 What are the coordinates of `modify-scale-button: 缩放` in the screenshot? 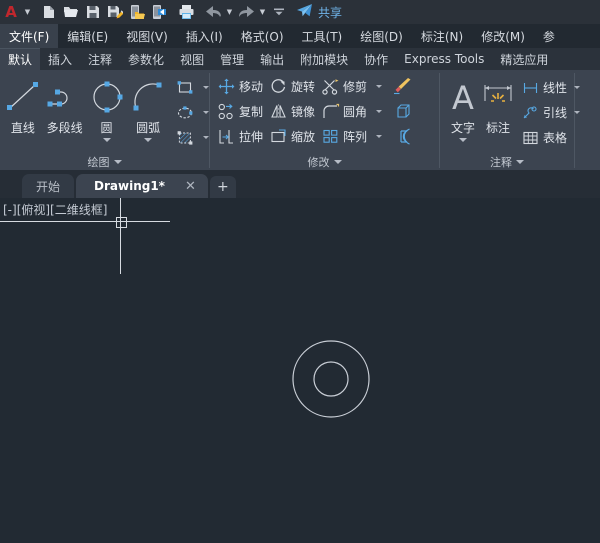 It's located at (292, 136).